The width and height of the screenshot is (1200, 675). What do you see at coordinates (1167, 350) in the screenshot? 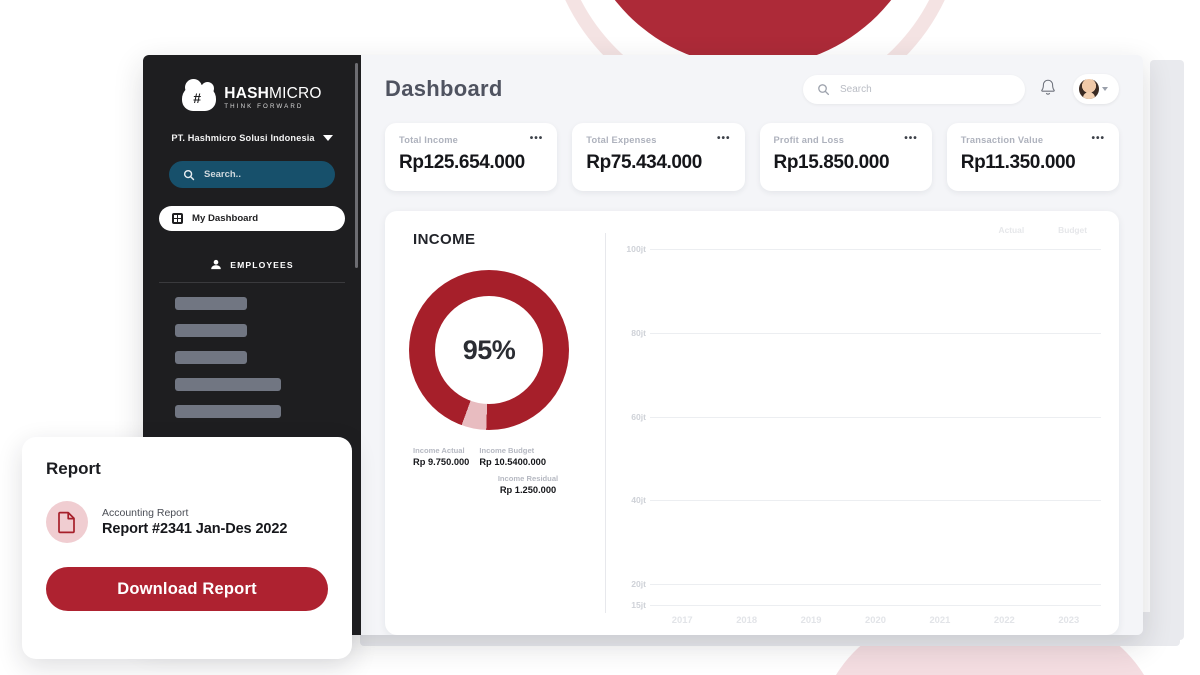
I see `background-gray-edge-decor` at bounding box center [1167, 350].